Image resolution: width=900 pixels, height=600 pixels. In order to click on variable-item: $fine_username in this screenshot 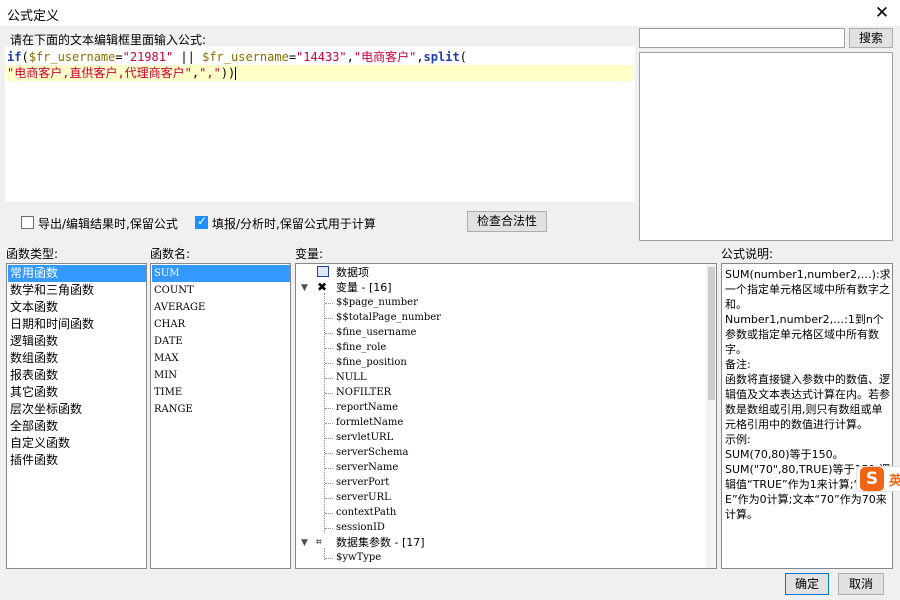, I will do `click(376, 332)`.